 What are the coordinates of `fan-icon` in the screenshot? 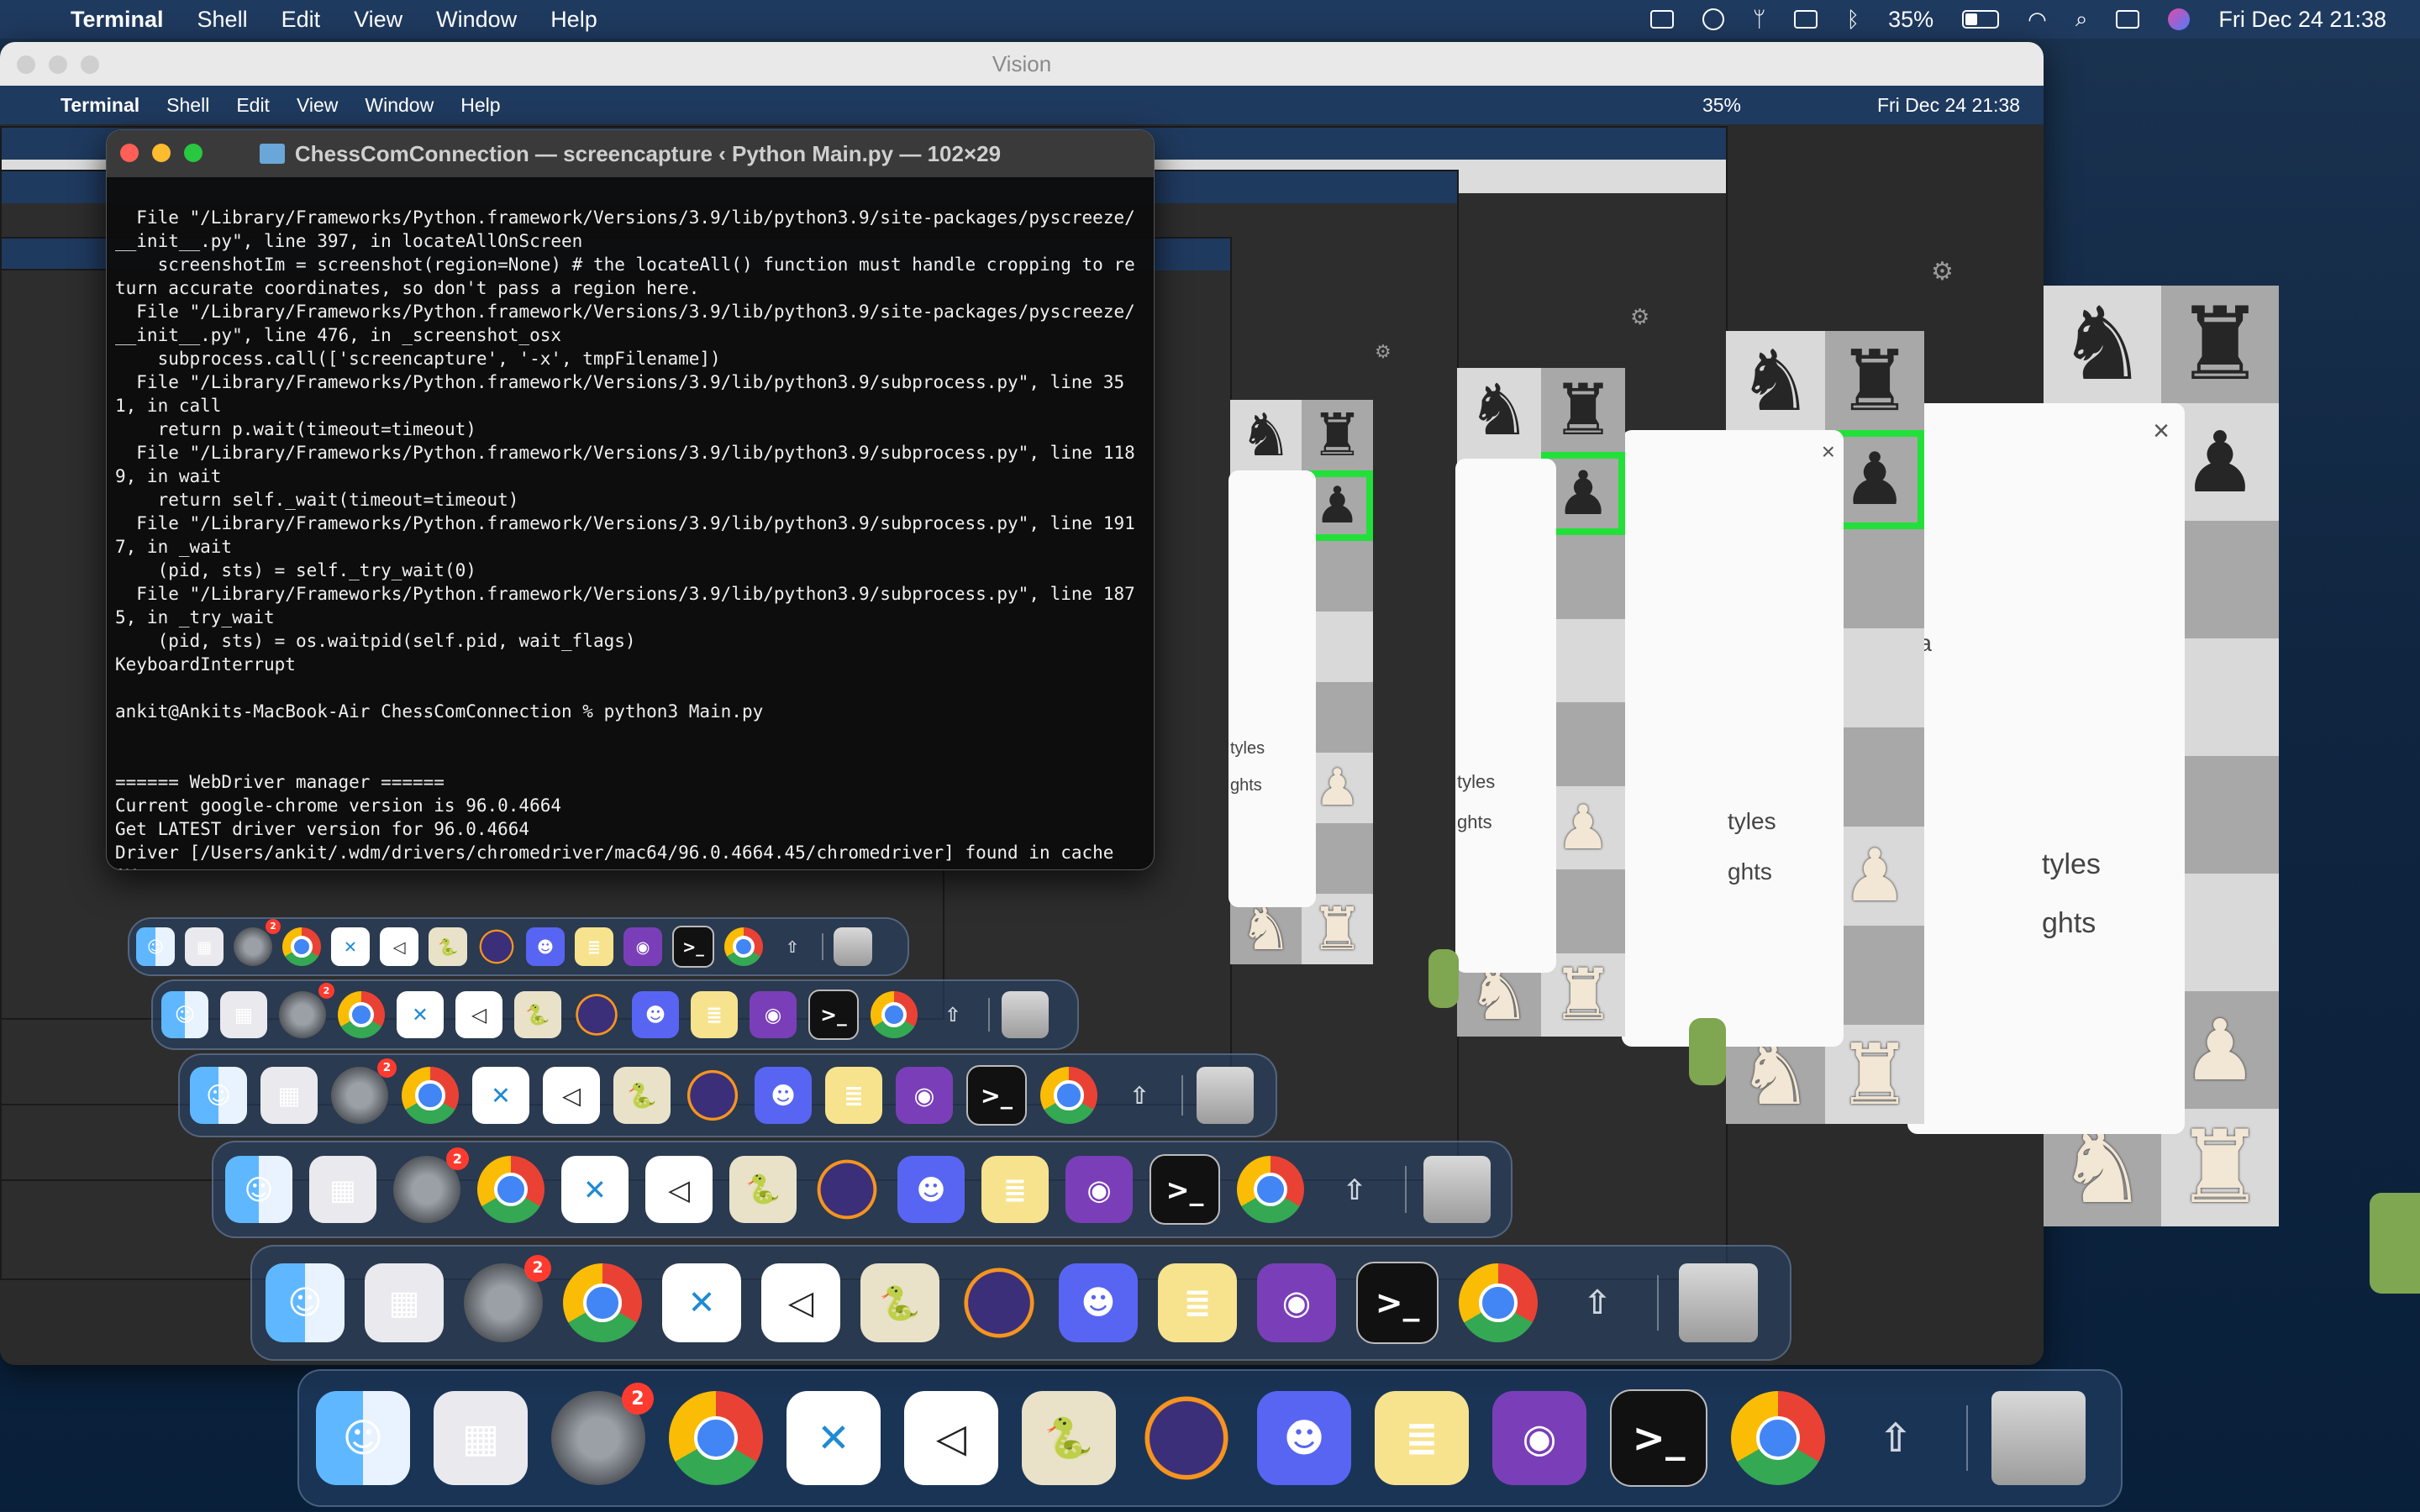 It's located at (1713, 19).